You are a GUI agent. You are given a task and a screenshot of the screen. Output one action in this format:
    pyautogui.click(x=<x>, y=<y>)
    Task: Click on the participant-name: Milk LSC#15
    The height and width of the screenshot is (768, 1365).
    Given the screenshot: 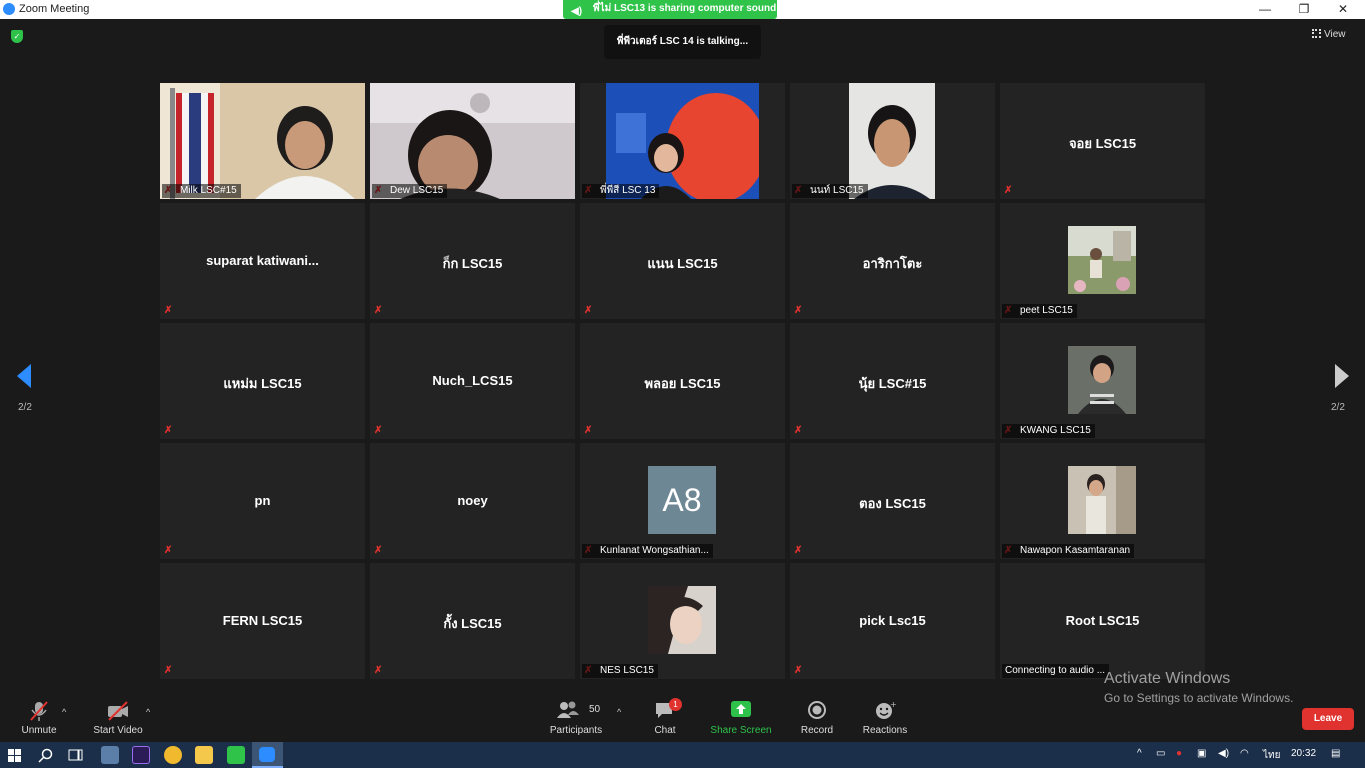 What is the action you would take?
    pyautogui.click(x=201, y=191)
    